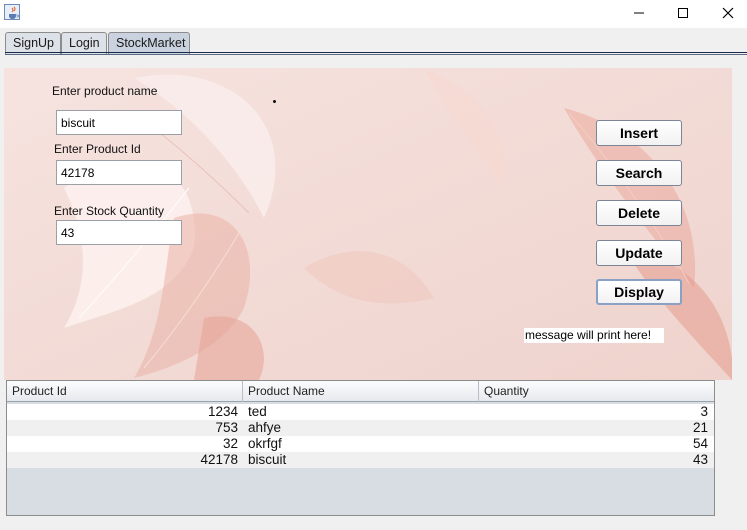  Describe the element at coordinates (704, 411) in the screenshot. I see `cell-quantity: 3` at that location.